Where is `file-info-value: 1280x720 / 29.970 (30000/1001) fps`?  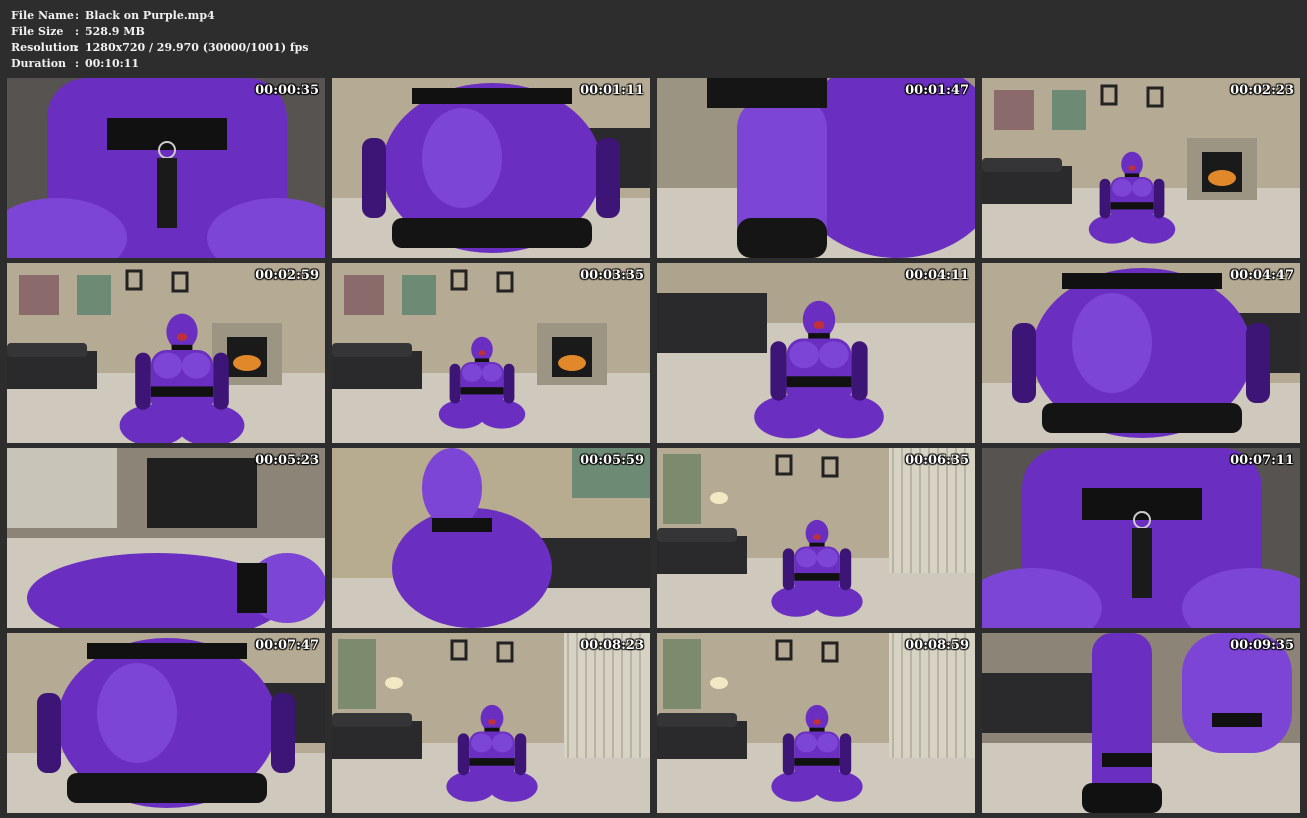
file-info-value: 1280x720 / 29.970 (30000/1001) fps is located at coordinates (197, 47).